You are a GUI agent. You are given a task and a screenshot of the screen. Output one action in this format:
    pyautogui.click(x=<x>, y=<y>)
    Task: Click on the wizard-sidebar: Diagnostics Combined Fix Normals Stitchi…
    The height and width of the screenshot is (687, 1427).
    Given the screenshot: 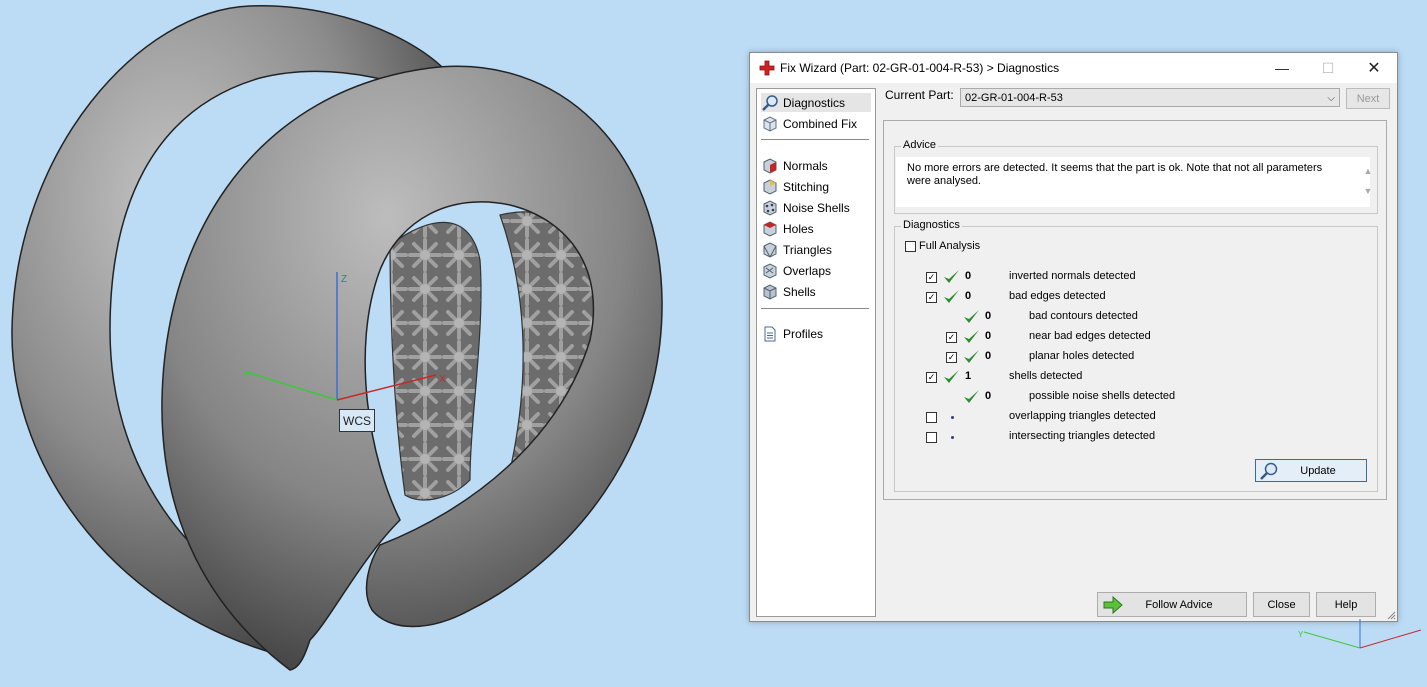 What is the action you would take?
    pyautogui.click(x=816, y=352)
    